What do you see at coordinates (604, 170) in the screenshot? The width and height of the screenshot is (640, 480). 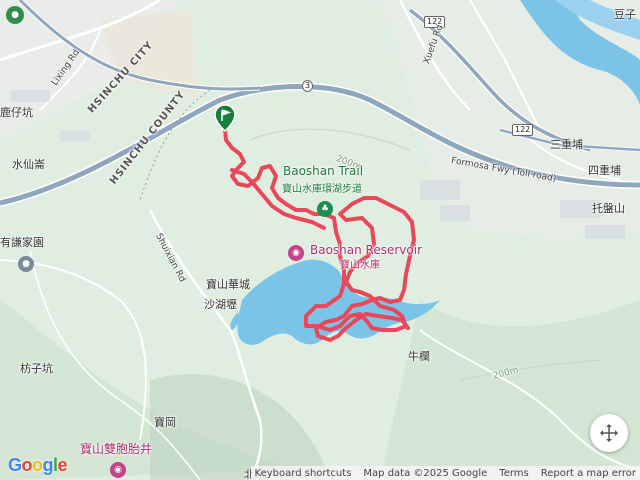 I see `sichongpu-label: 四重埔` at bounding box center [604, 170].